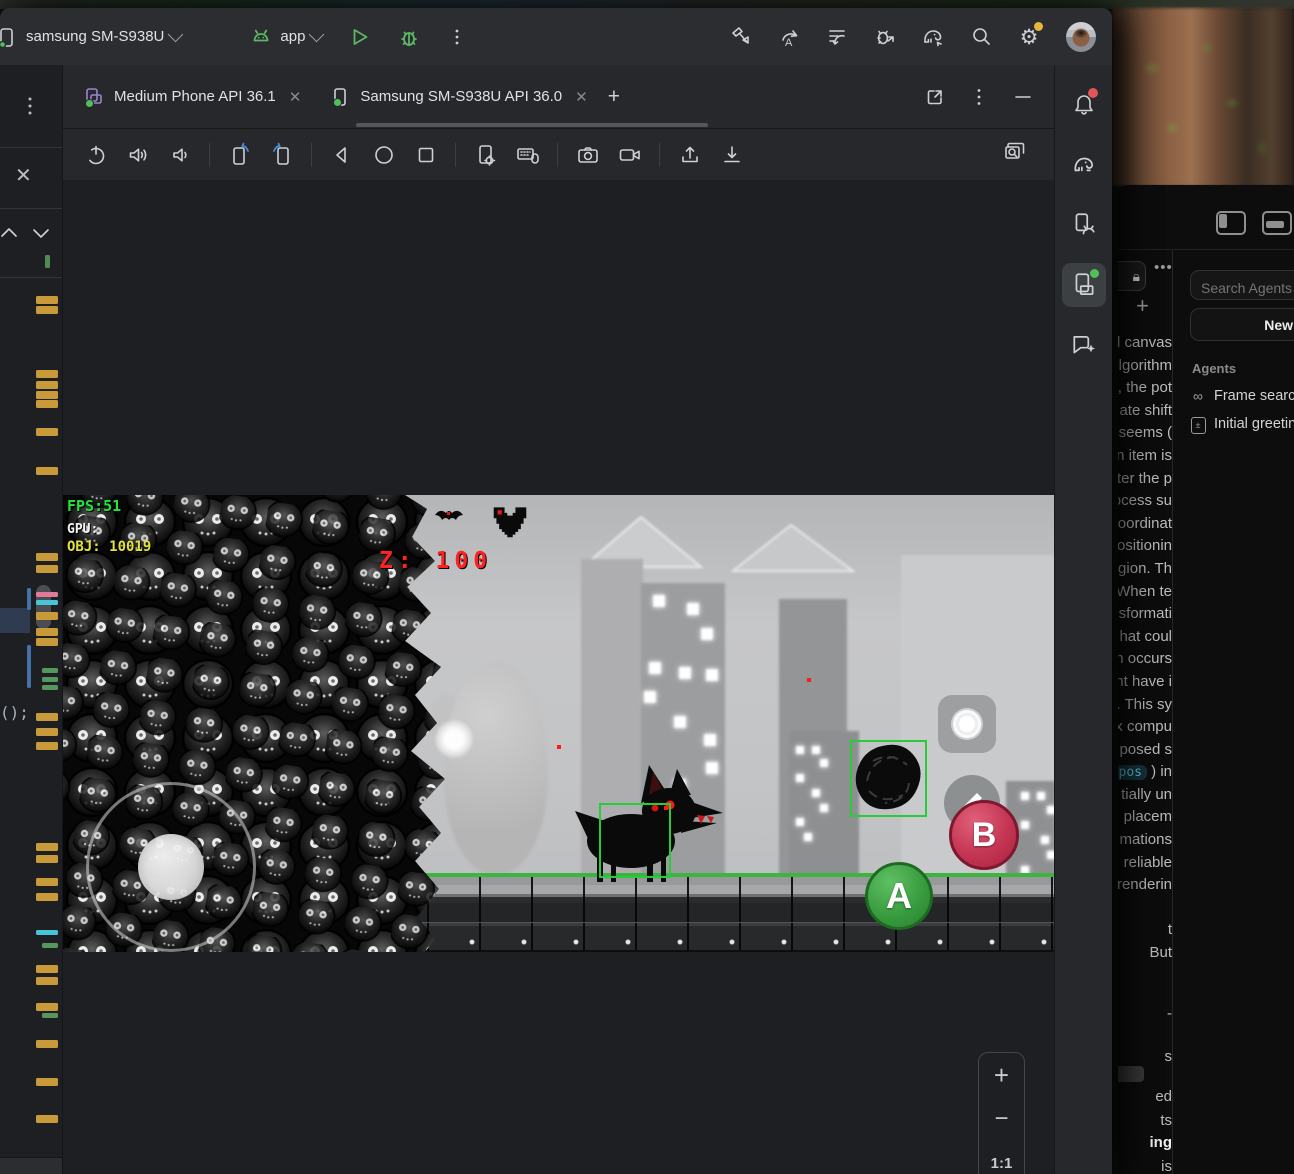  Describe the element at coordinates (14, 712) in the screenshot. I see `code-fragment: ();` at that location.